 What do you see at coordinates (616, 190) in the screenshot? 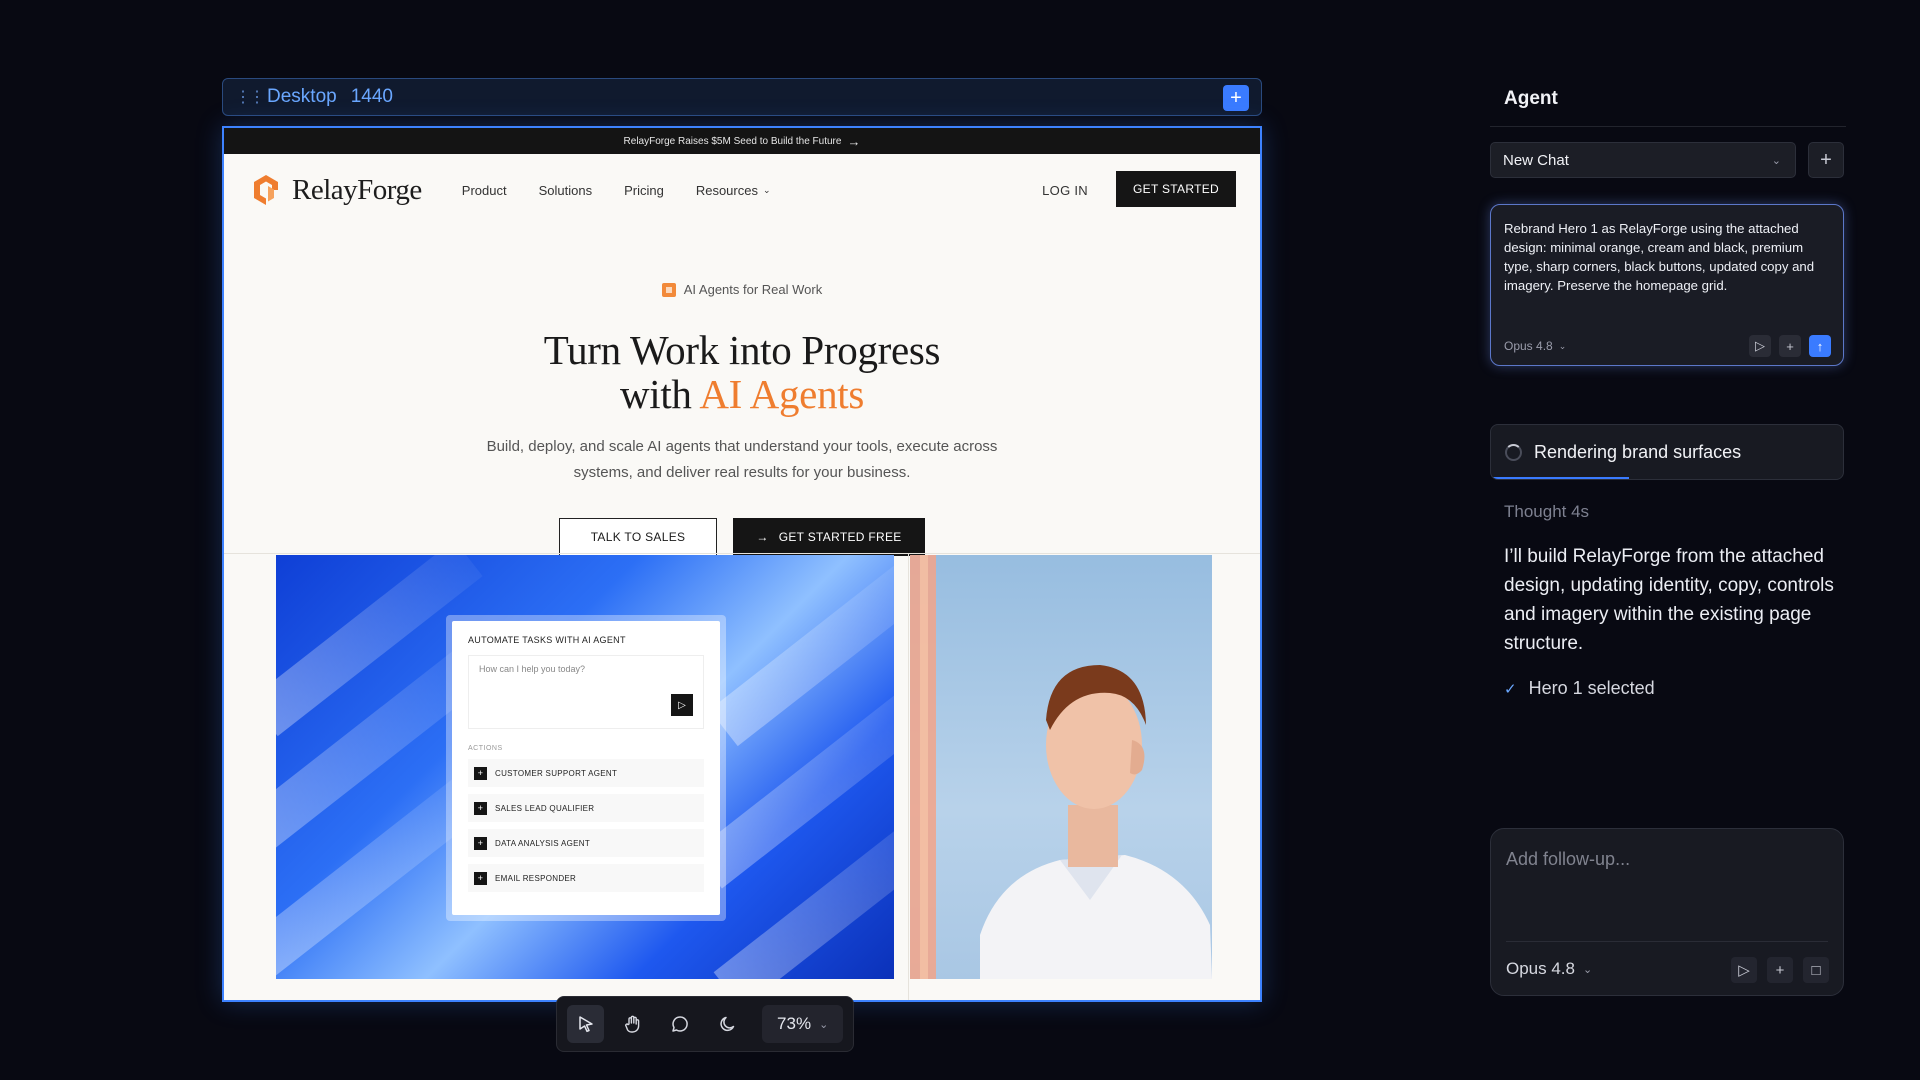
I see `nav-links: Product Solutions Pricing Resources ⌄` at bounding box center [616, 190].